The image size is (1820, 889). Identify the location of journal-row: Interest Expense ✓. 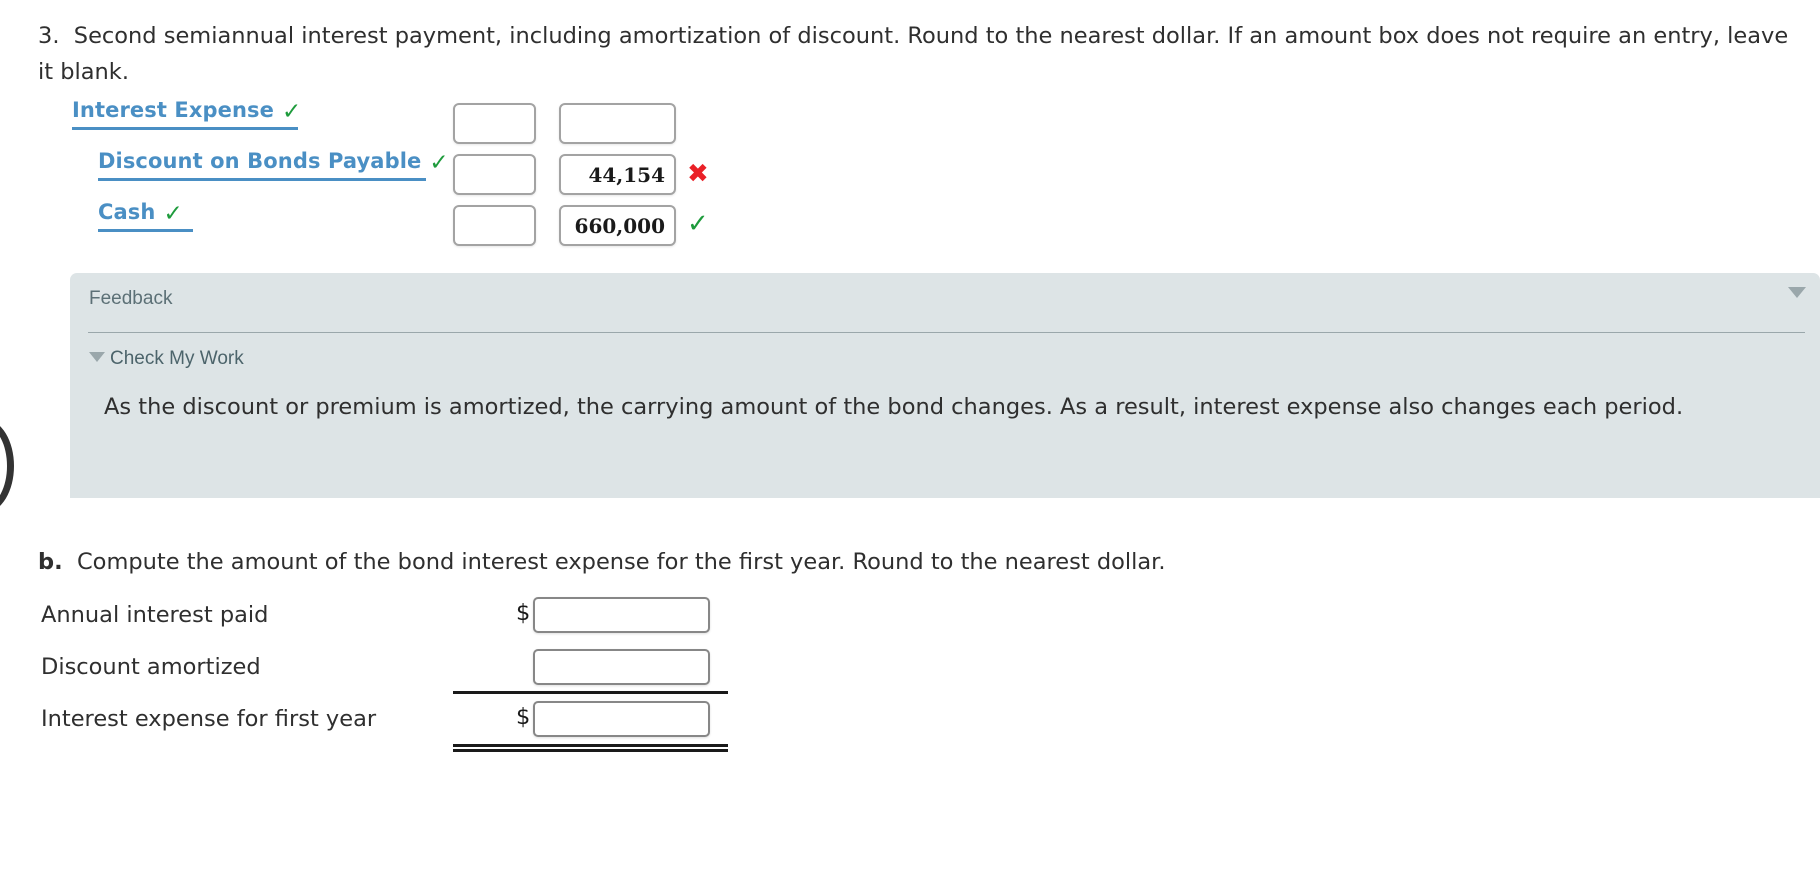
(910, 123).